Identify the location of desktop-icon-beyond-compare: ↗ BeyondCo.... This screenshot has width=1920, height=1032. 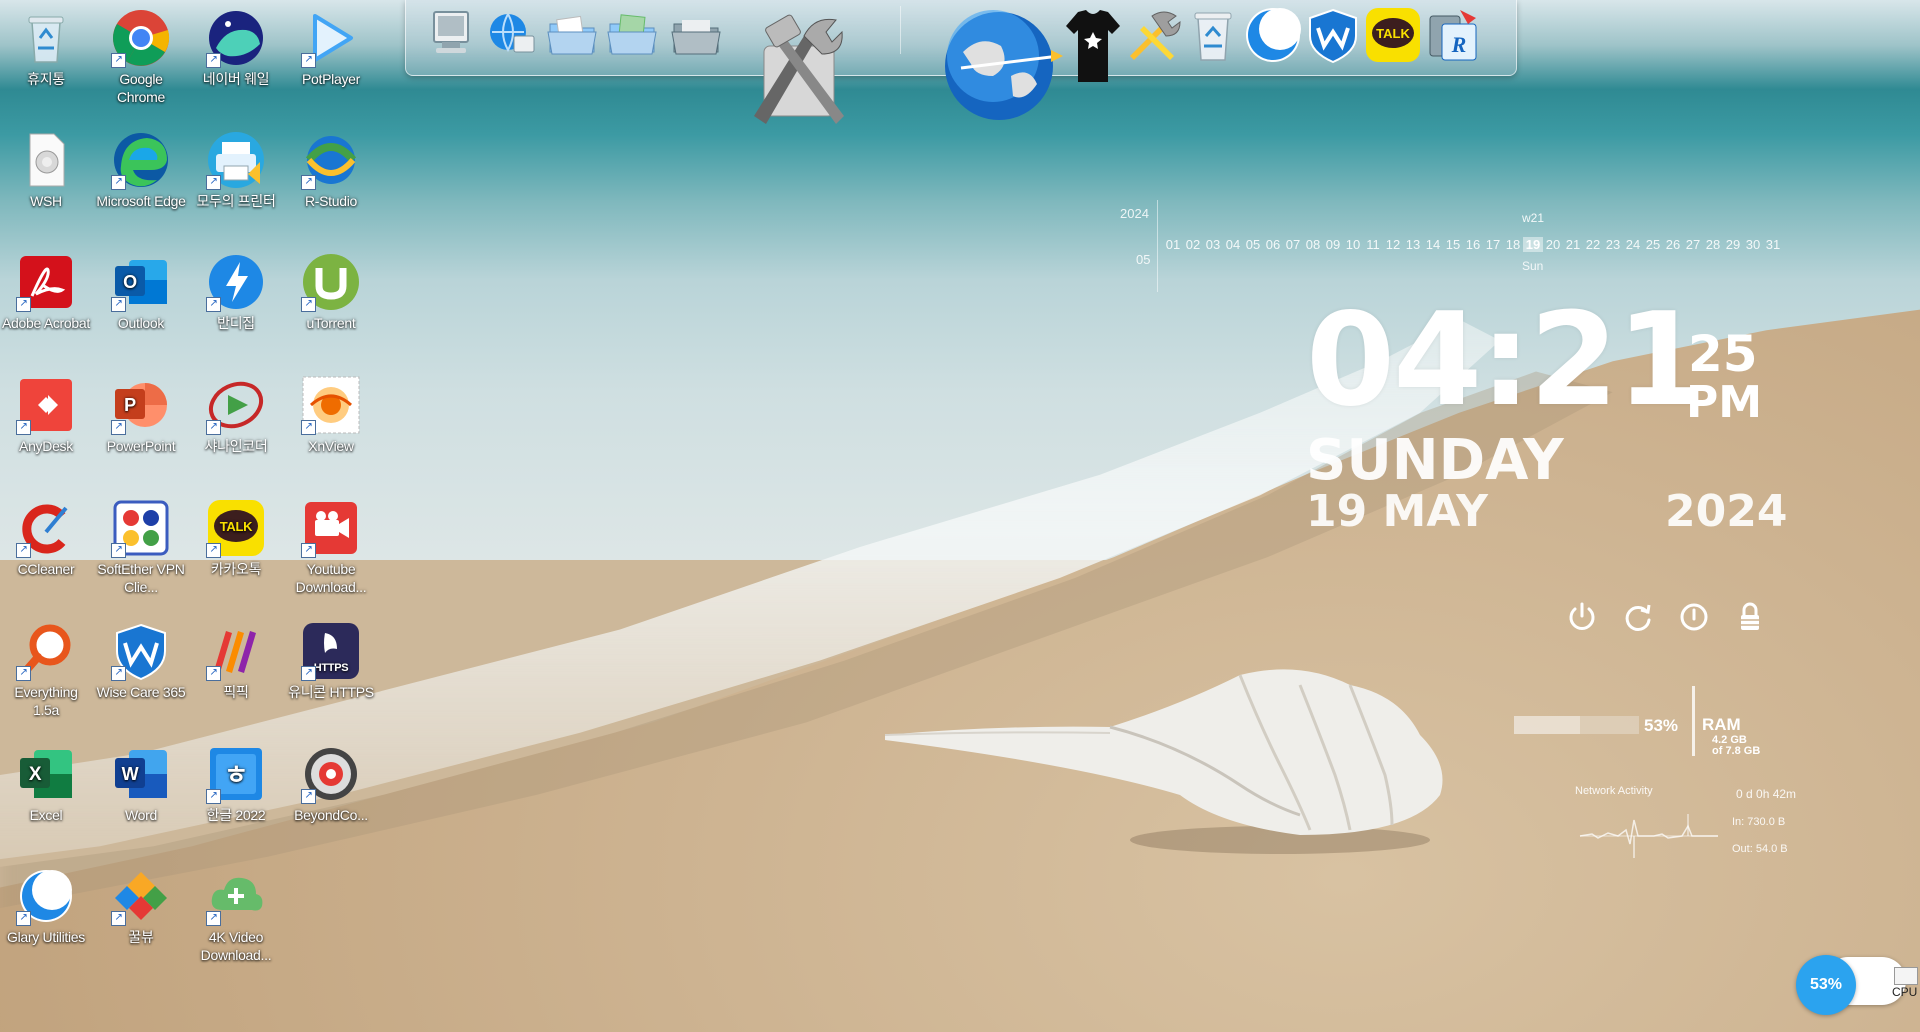
(331, 784).